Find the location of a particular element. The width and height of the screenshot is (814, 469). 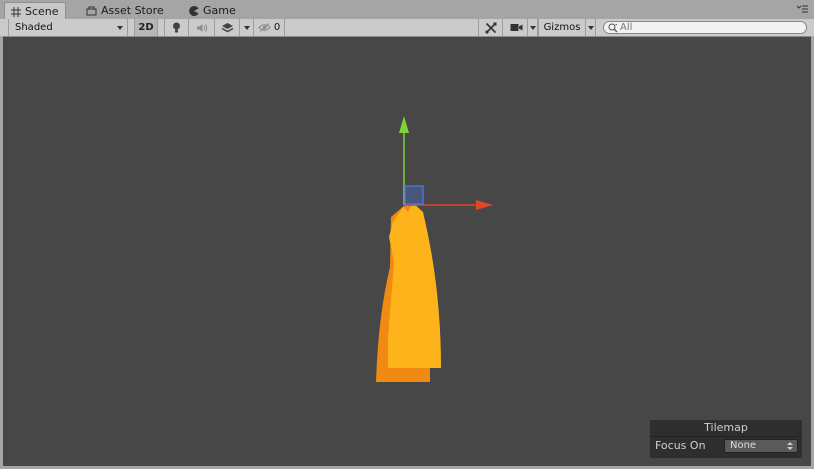

search-icon is located at coordinates (613, 28).